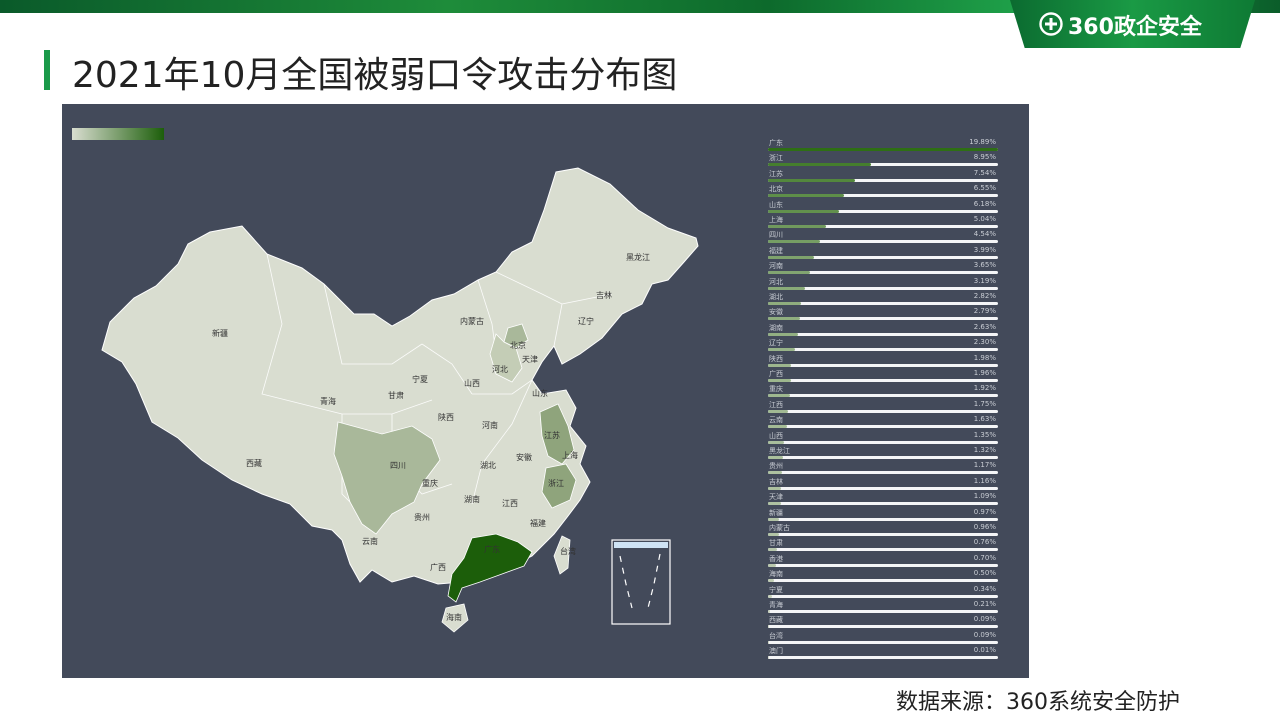 This screenshot has height=720, width=1280. What do you see at coordinates (984, 203) in the screenshot?
I see `ranking-value-label: 6.18%` at bounding box center [984, 203].